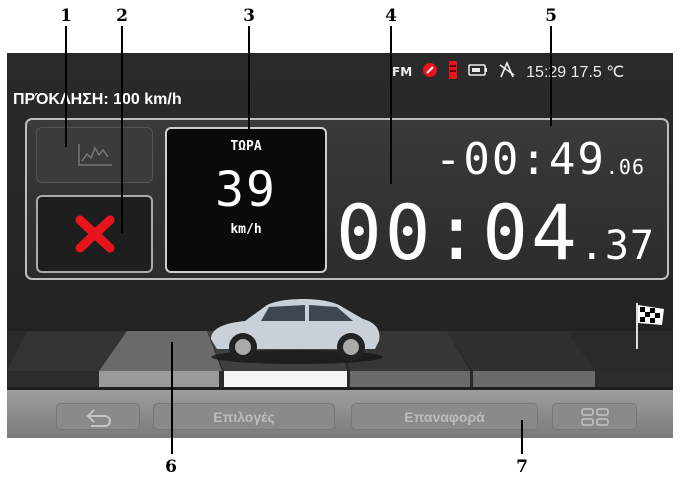 The height and width of the screenshot is (479, 680). I want to click on back-icon, so click(98, 417).